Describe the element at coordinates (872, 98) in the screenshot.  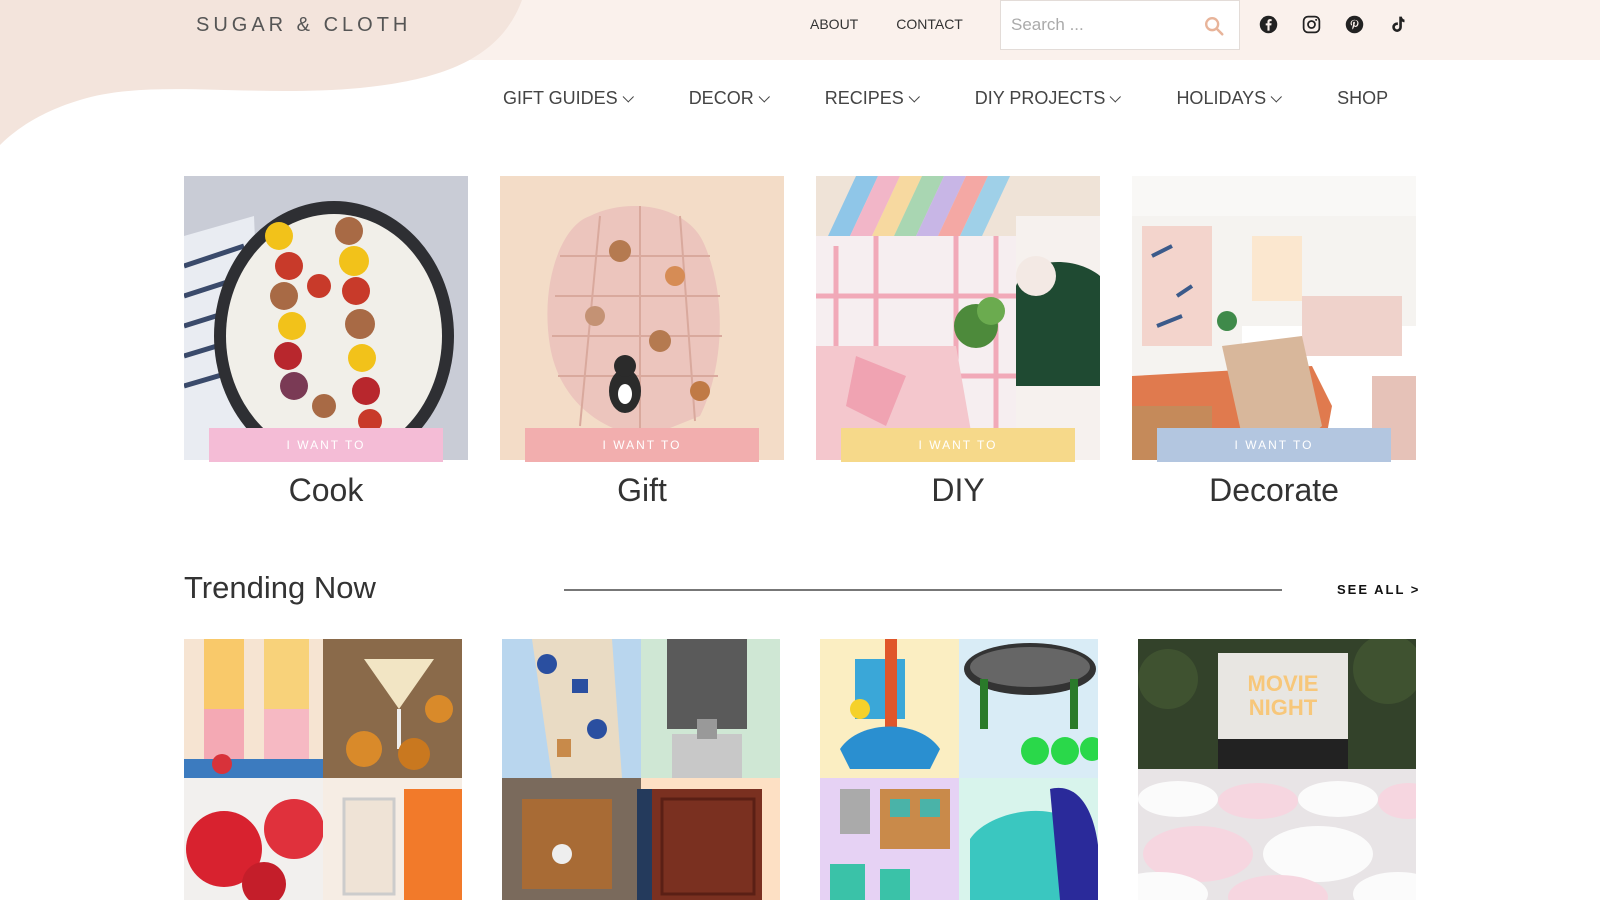
I see `nav-item-recipes: RECIPES` at that location.